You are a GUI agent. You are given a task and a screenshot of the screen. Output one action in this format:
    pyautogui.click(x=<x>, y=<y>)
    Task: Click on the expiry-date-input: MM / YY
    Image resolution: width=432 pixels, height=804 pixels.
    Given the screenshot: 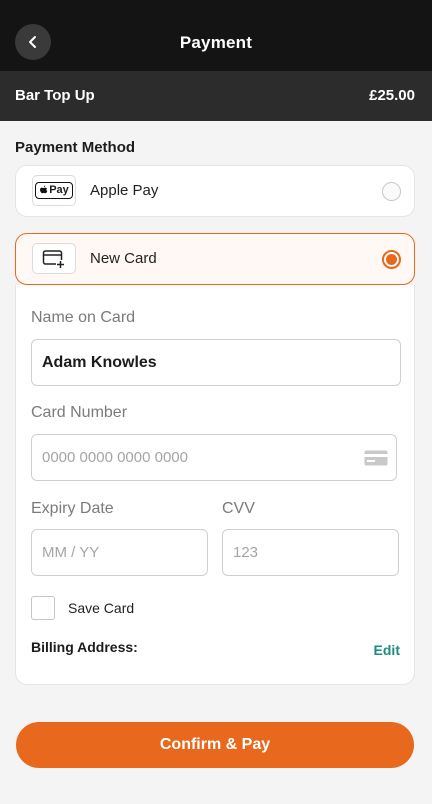 What is the action you would take?
    pyautogui.click(x=119, y=552)
    